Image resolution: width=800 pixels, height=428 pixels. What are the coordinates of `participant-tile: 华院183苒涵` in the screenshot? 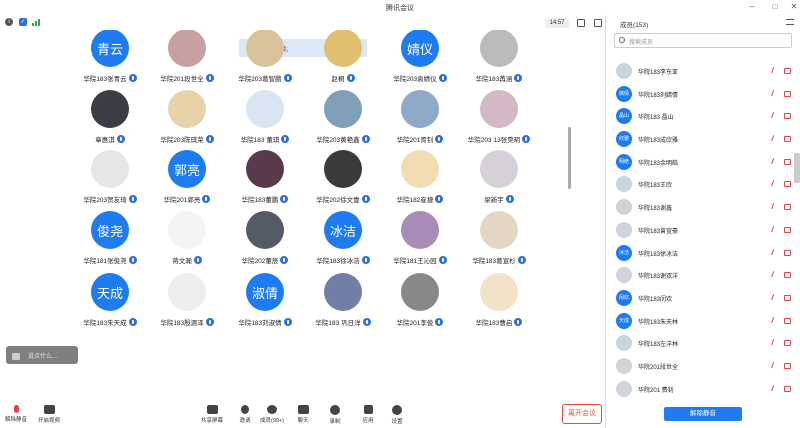 It's located at (499, 59).